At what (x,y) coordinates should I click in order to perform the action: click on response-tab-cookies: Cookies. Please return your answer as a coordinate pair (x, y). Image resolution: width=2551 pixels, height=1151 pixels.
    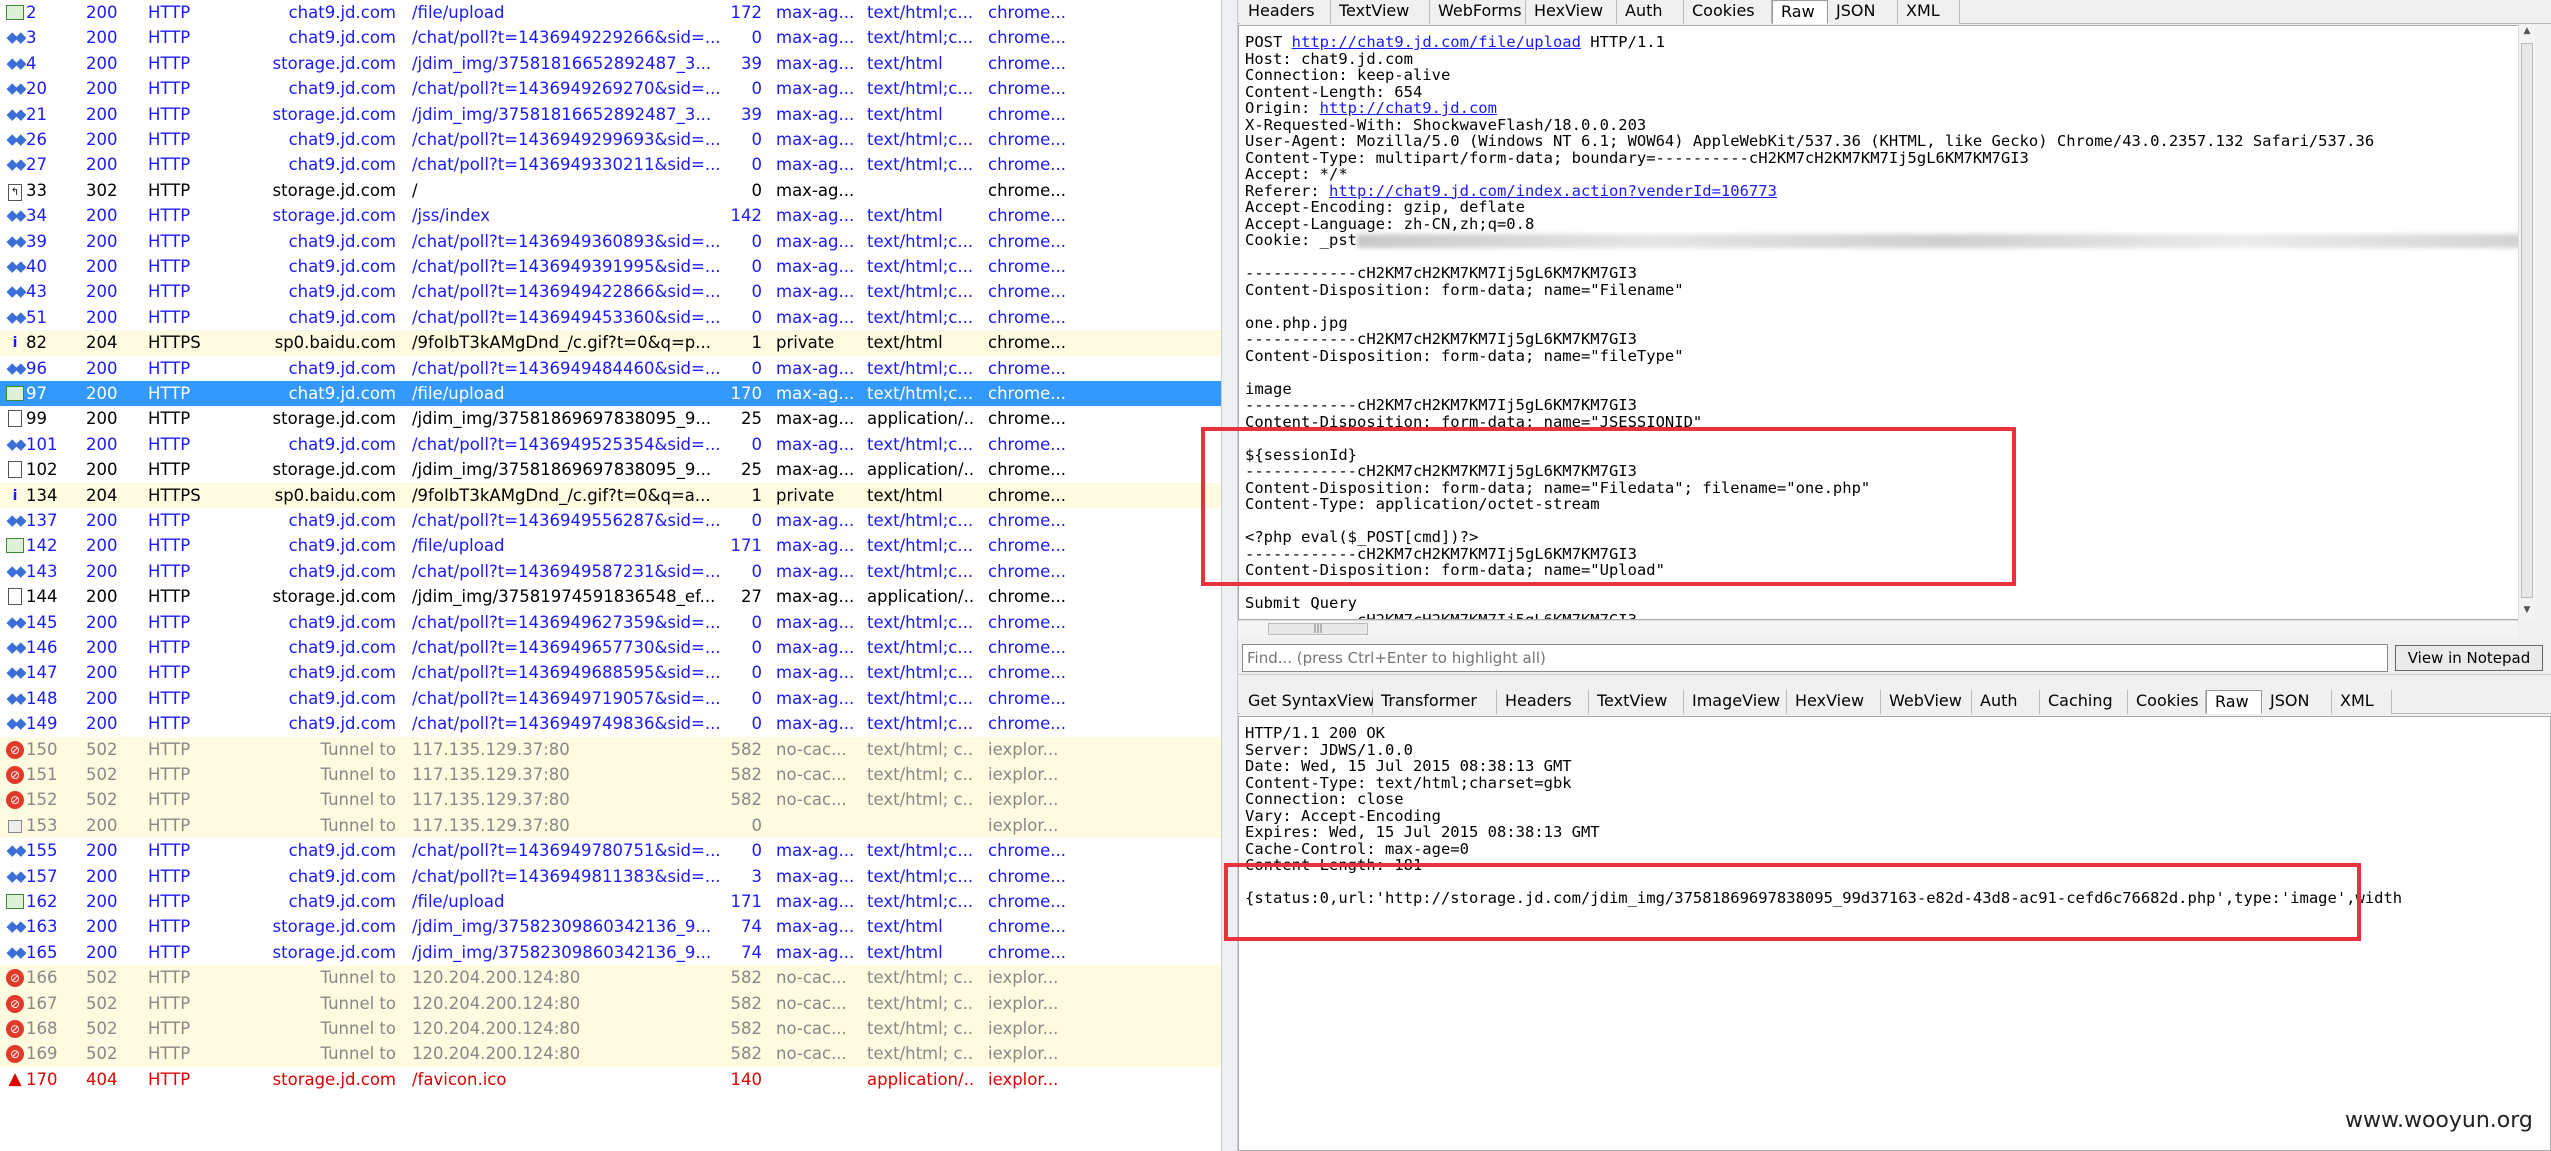
    Looking at the image, I should click on (2167, 702).